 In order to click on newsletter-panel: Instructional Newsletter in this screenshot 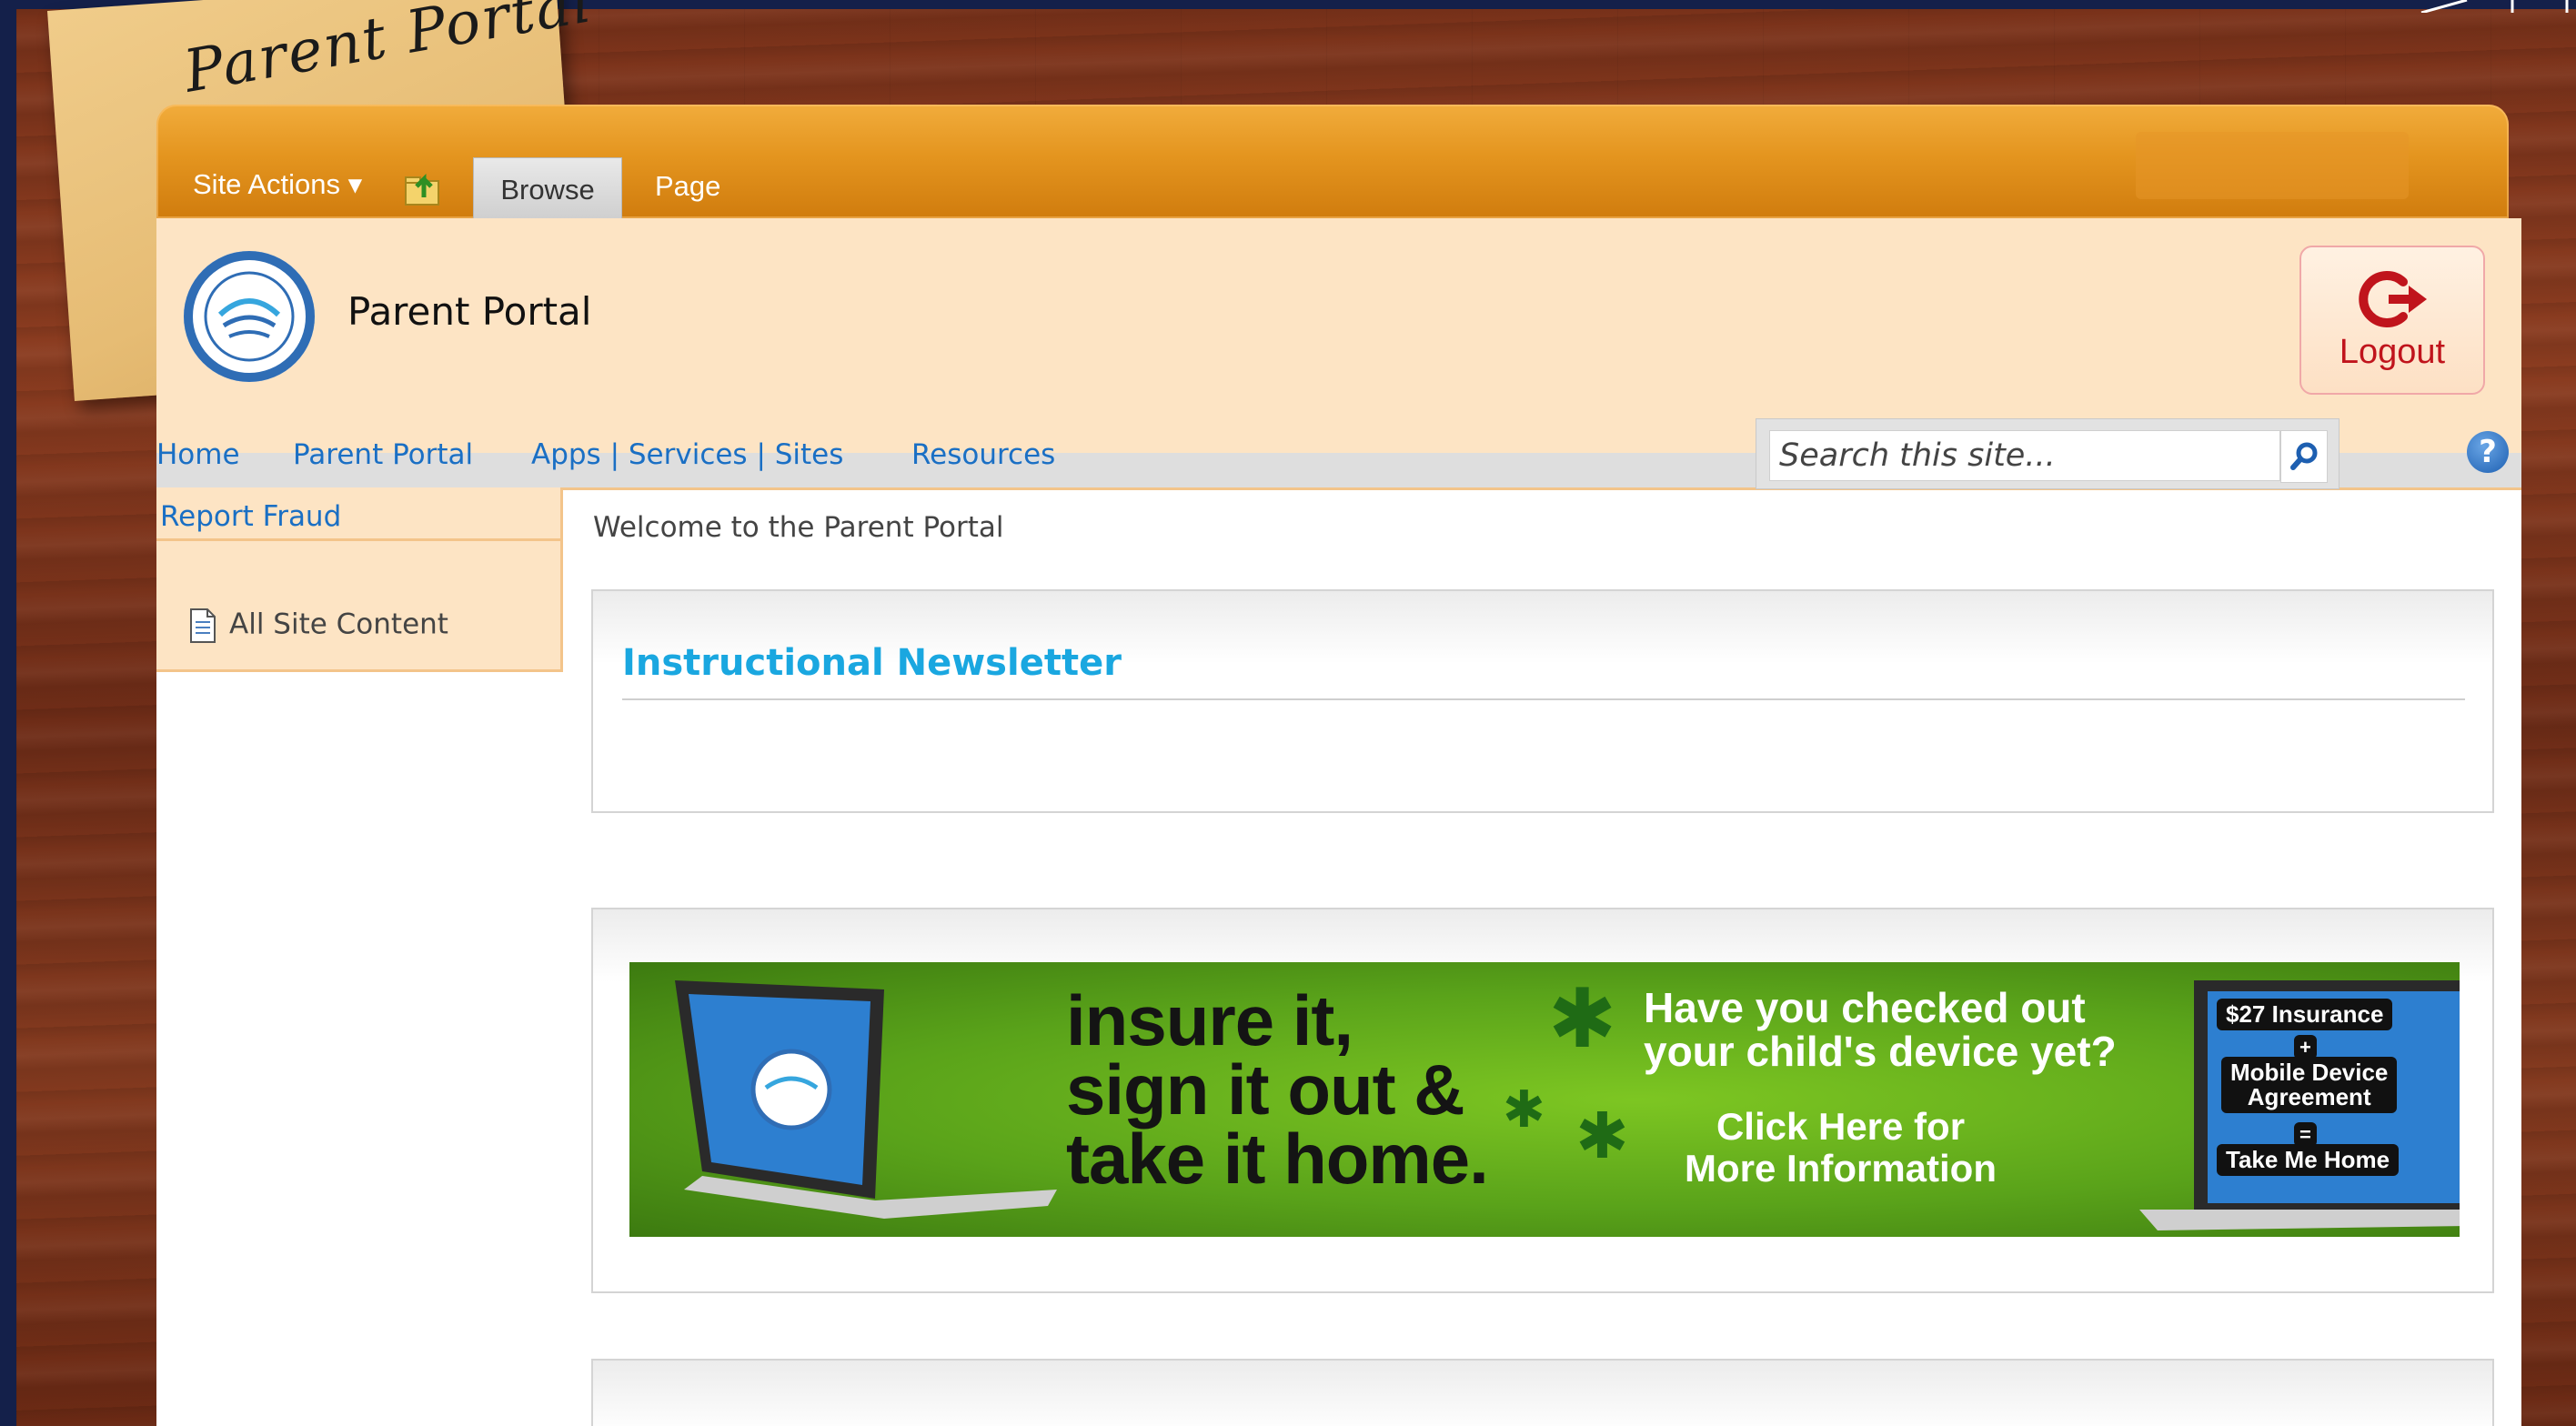, I will do `click(1542, 701)`.